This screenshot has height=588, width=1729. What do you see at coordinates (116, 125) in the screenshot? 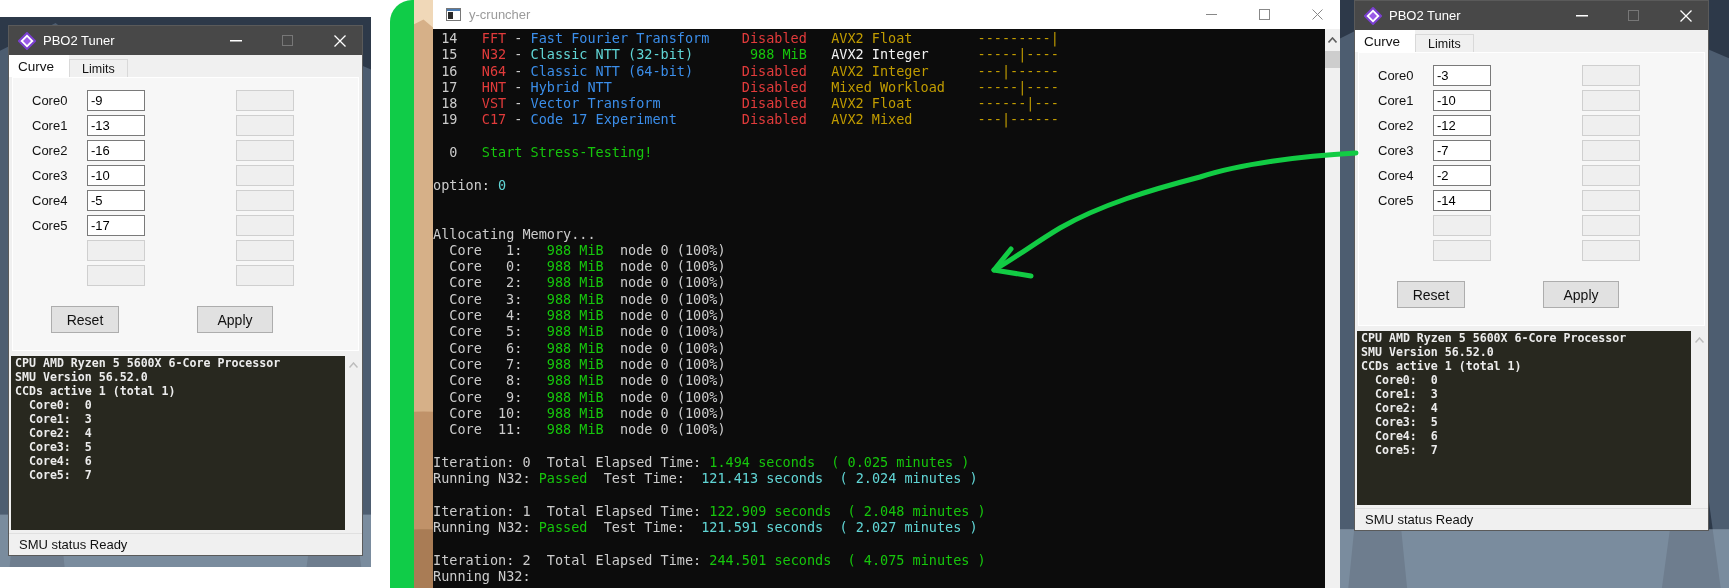
I see `input-field: -13` at bounding box center [116, 125].